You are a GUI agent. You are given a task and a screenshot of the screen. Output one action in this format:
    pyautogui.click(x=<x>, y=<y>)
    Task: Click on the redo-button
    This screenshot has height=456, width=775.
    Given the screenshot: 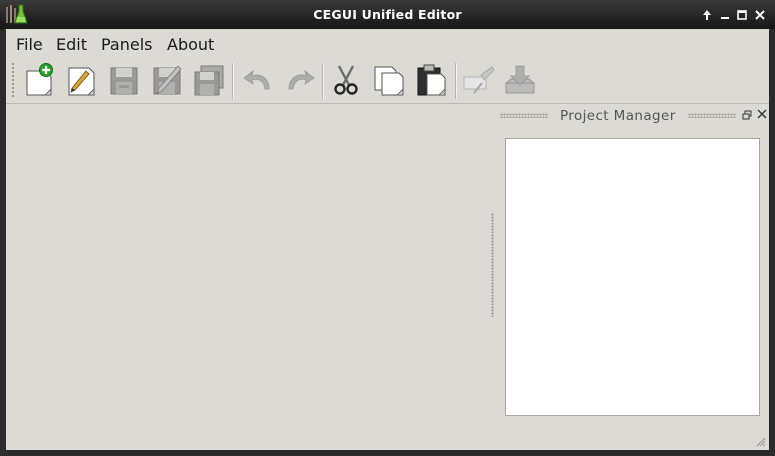 What is the action you would take?
    pyautogui.click(x=300, y=80)
    